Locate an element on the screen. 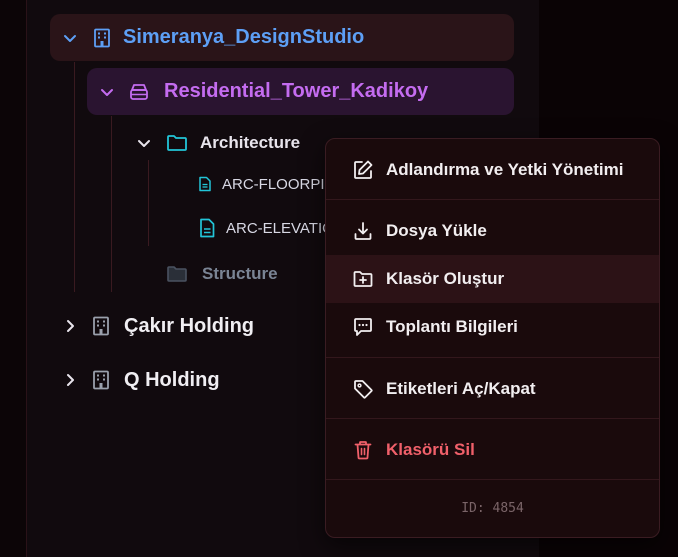  menu-item-meeting-info: Toplantı Bilgileri is located at coordinates (492, 327).